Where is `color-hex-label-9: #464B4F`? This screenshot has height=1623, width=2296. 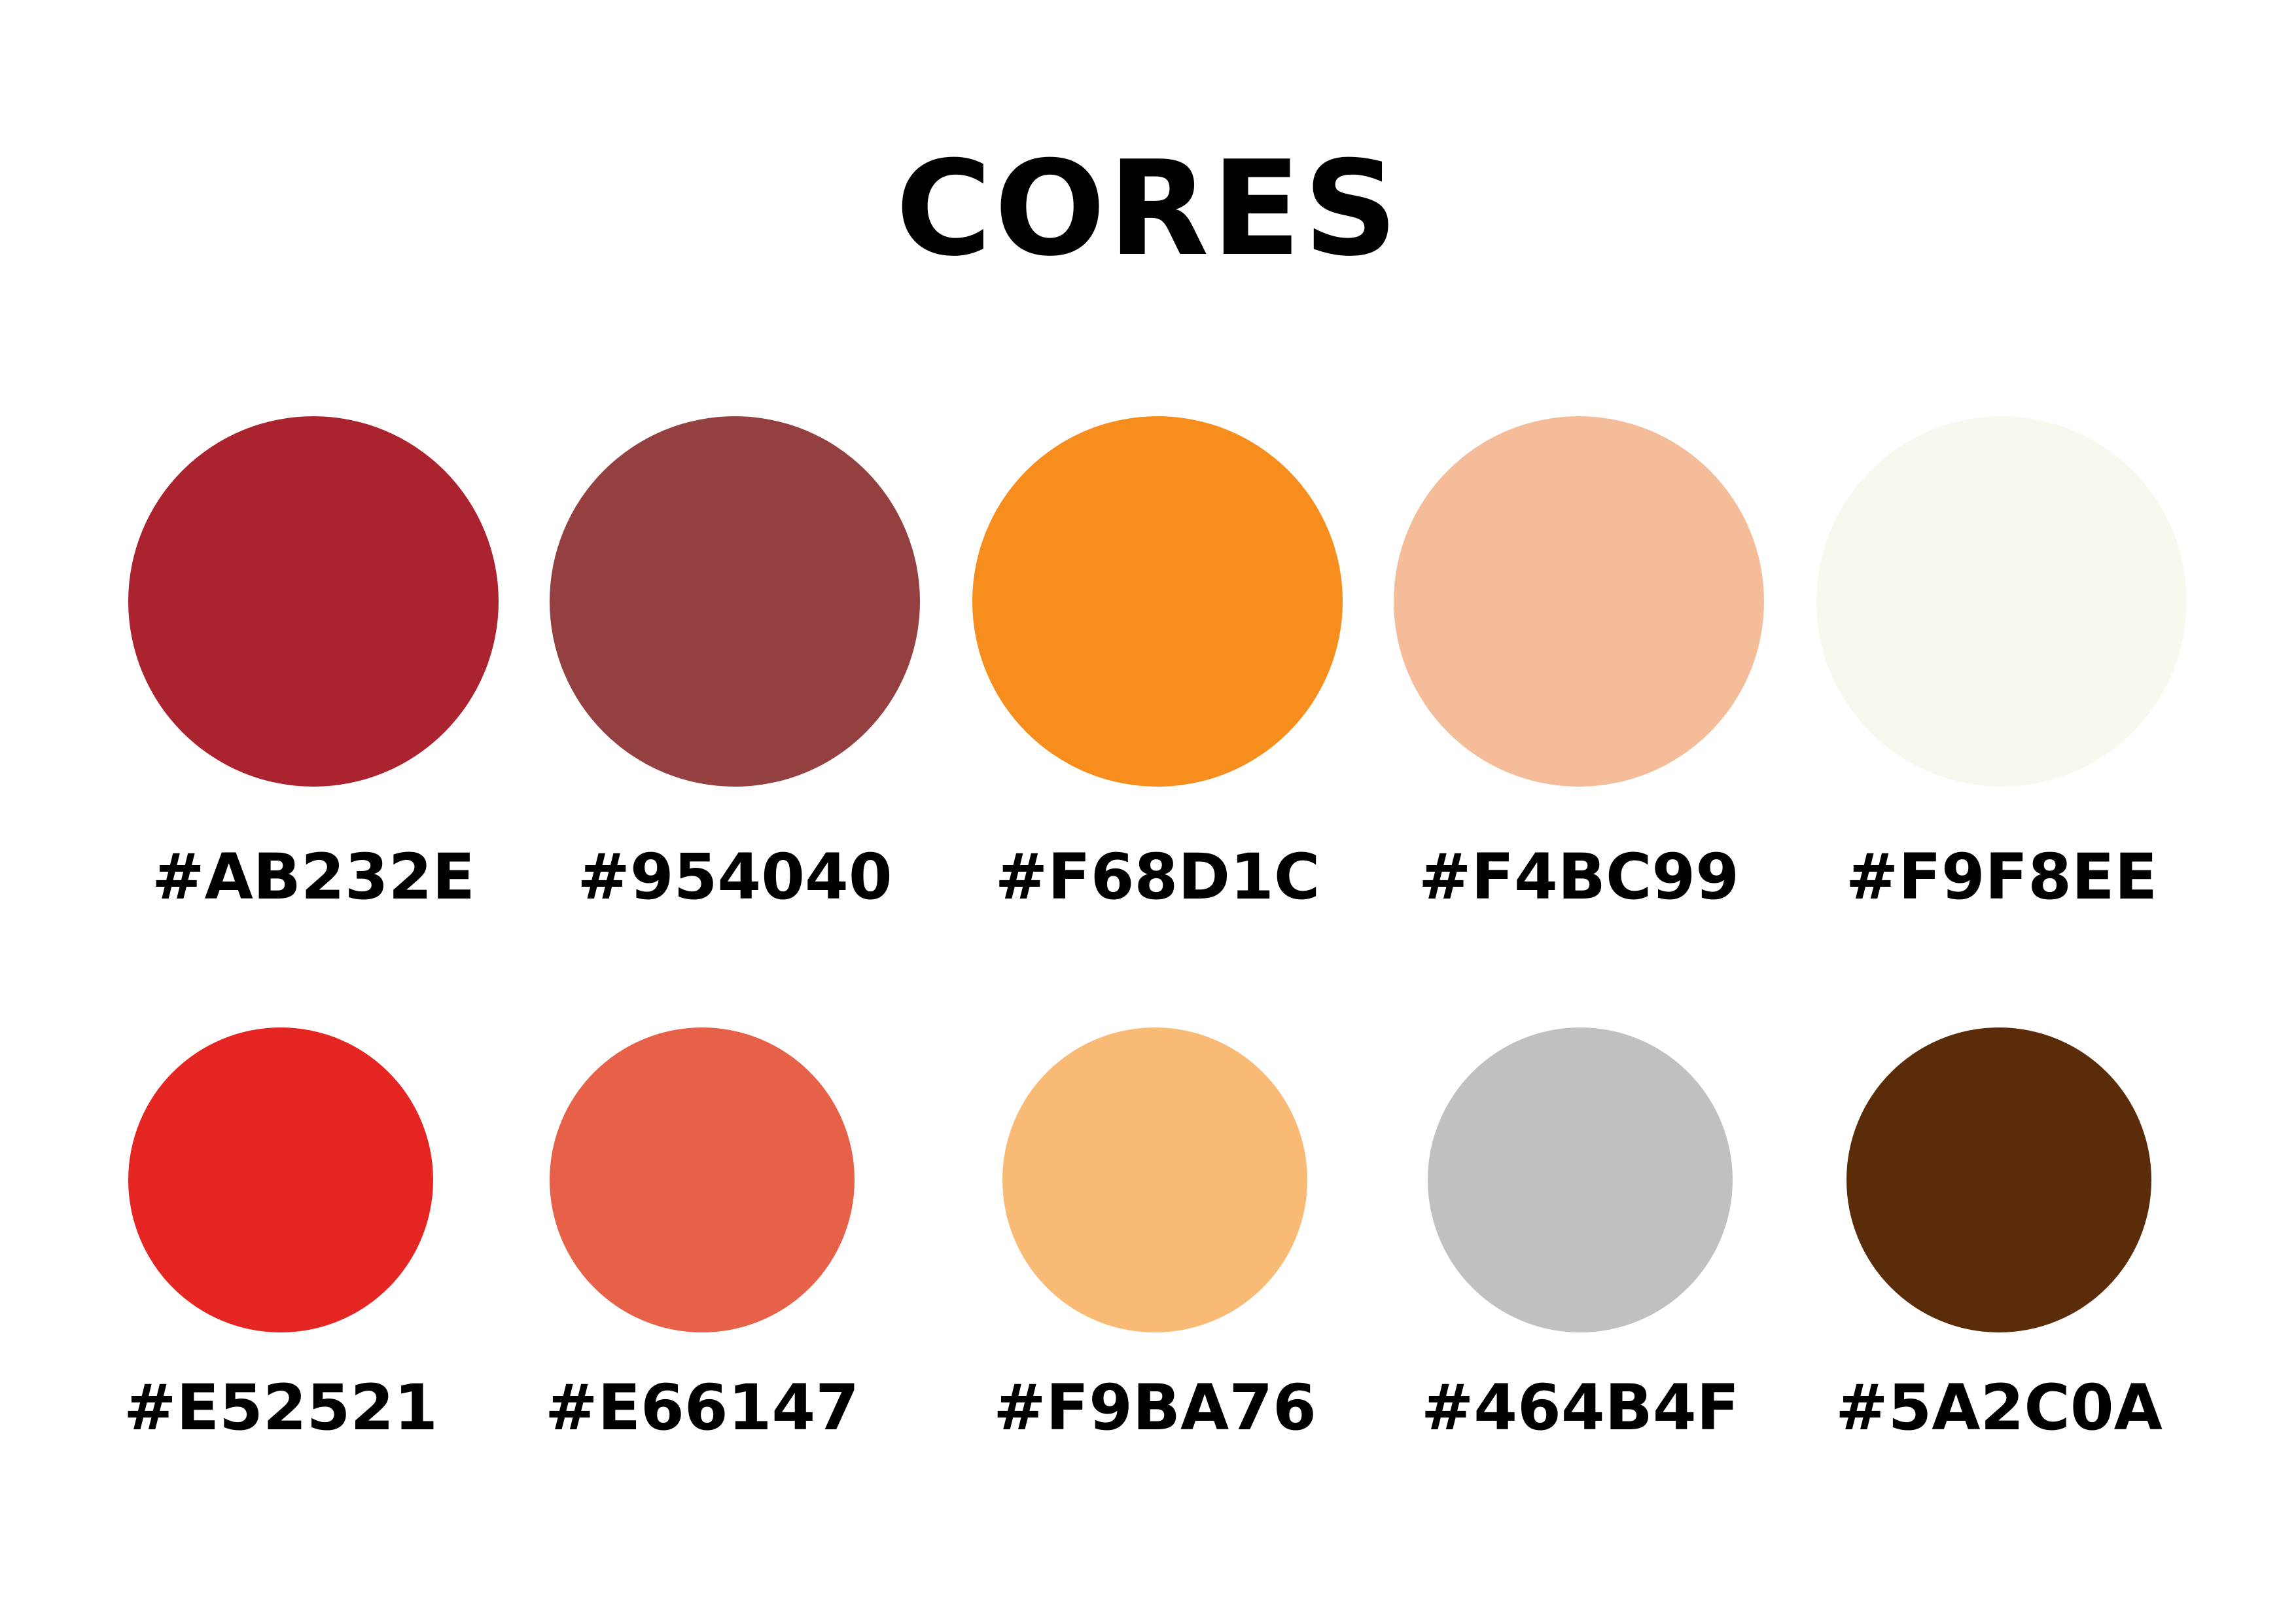
color-hex-label-9: #464B4F is located at coordinates (1581, 1407).